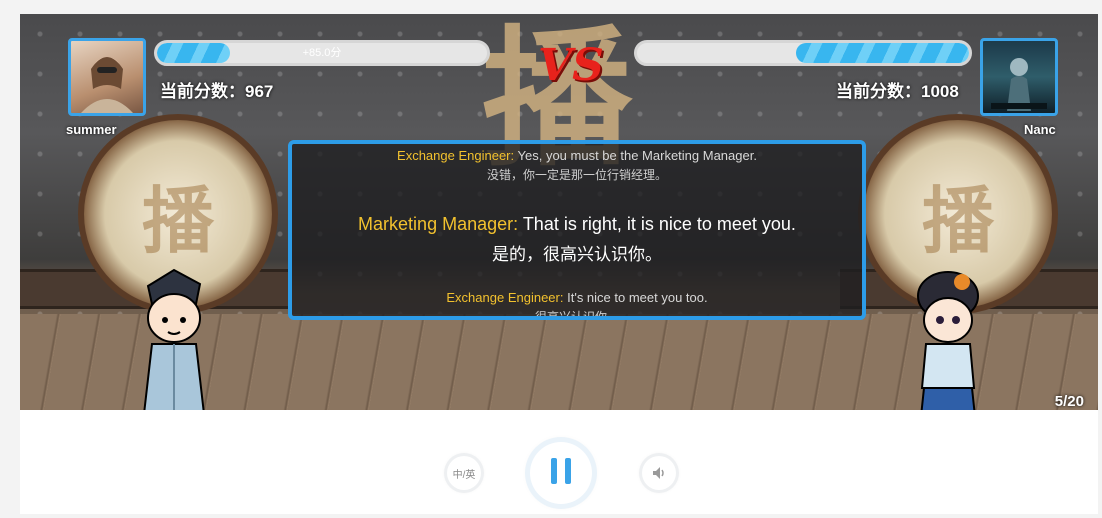 The width and height of the screenshot is (1102, 518). I want to click on next-chinese: 很高兴认识你。, so click(576, 315).